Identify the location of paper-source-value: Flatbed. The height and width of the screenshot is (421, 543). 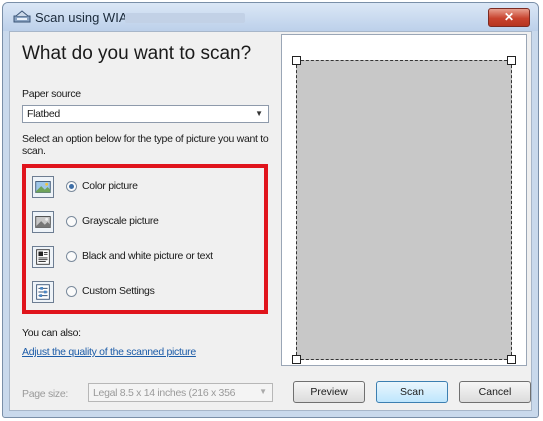
(43, 114).